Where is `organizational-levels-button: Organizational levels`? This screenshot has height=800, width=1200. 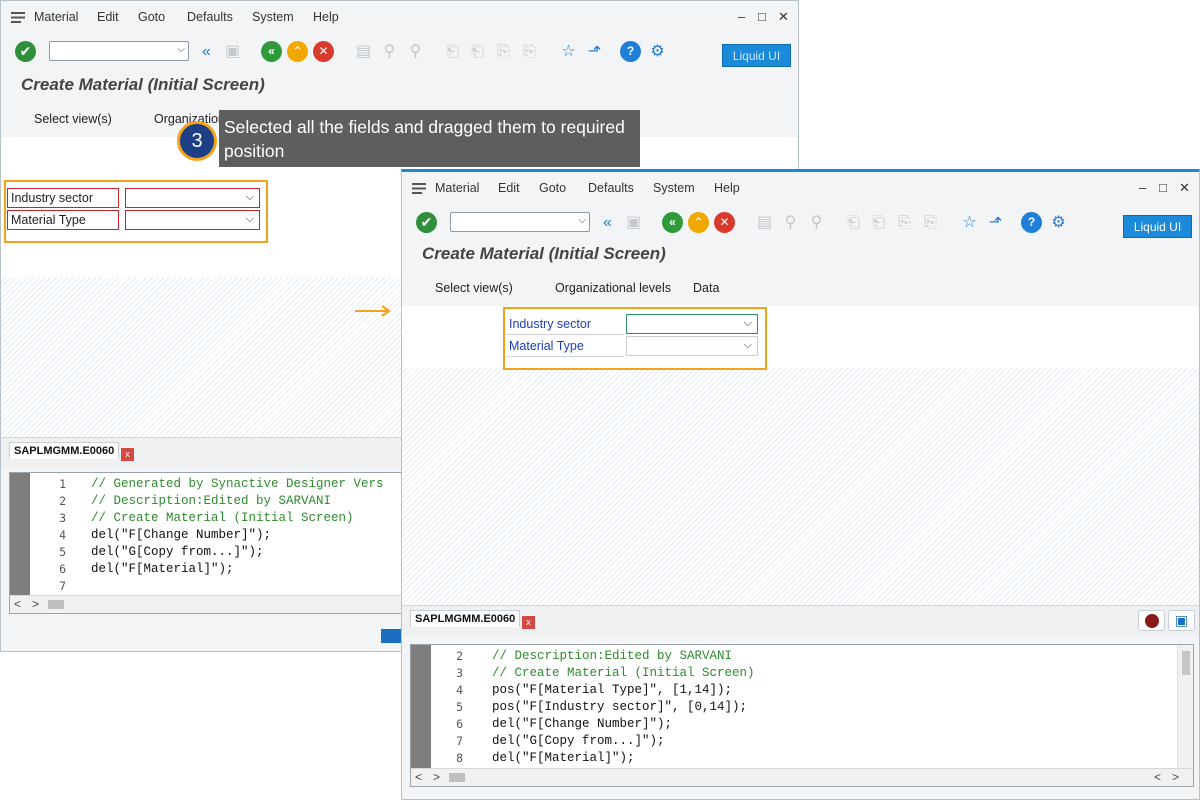 organizational-levels-button: Organizational levels is located at coordinates (613, 288).